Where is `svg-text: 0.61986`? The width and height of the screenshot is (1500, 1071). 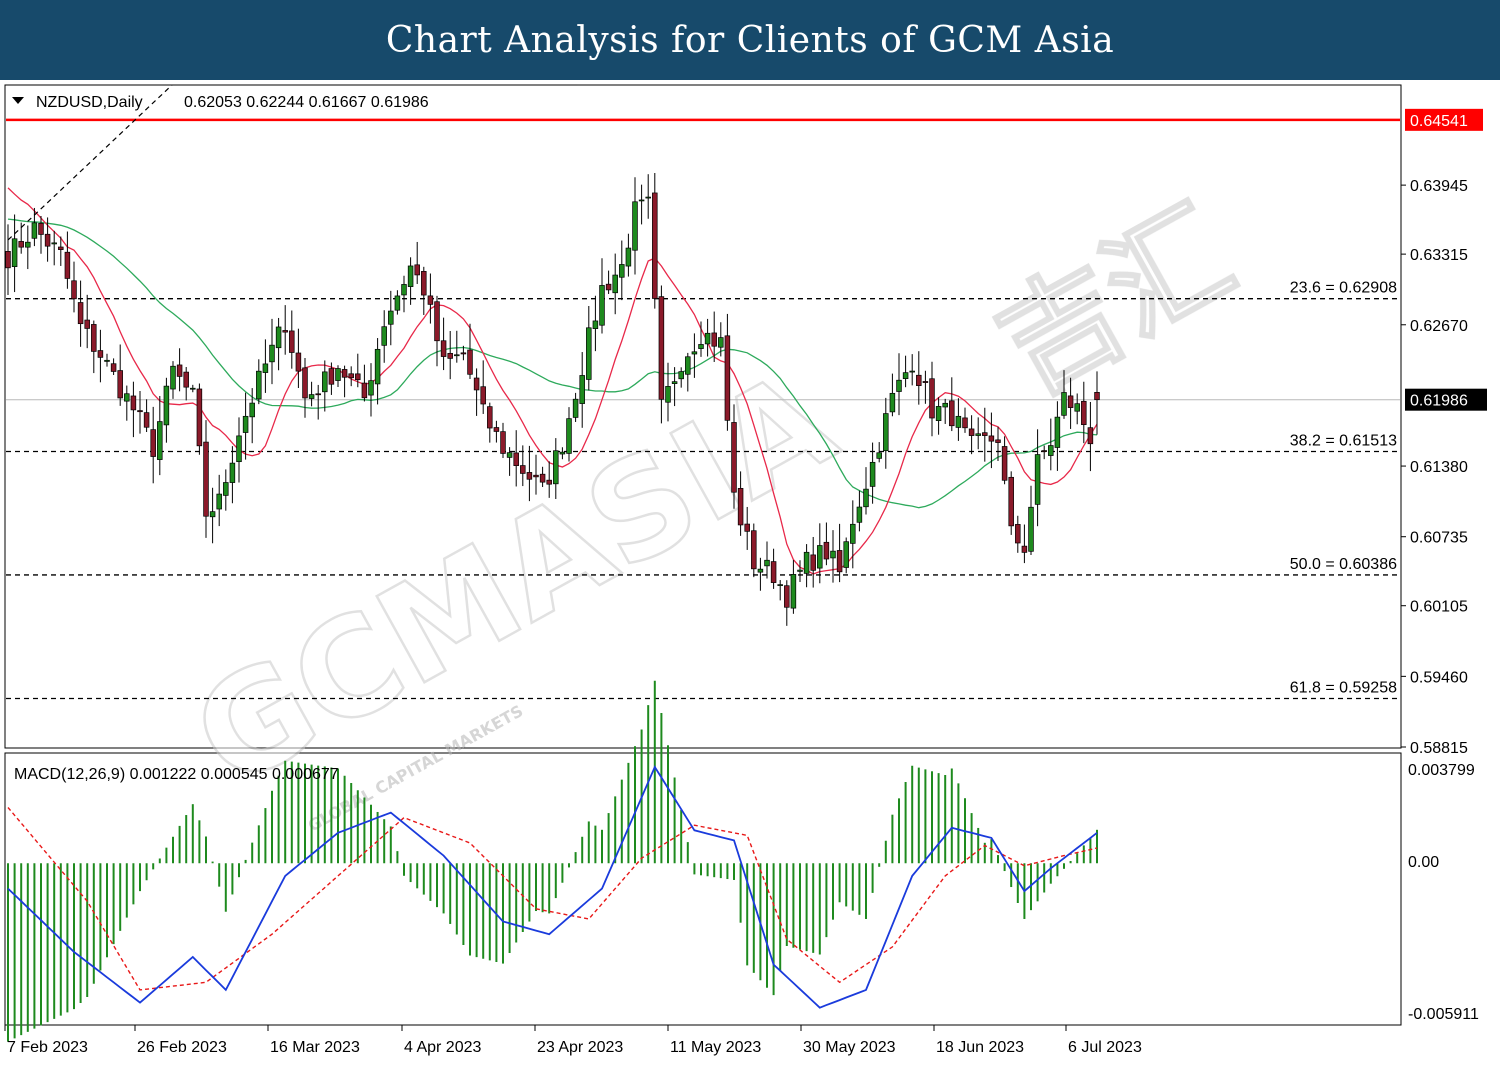 svg-text: 0.61986 is located at coordinates (1439, 401).